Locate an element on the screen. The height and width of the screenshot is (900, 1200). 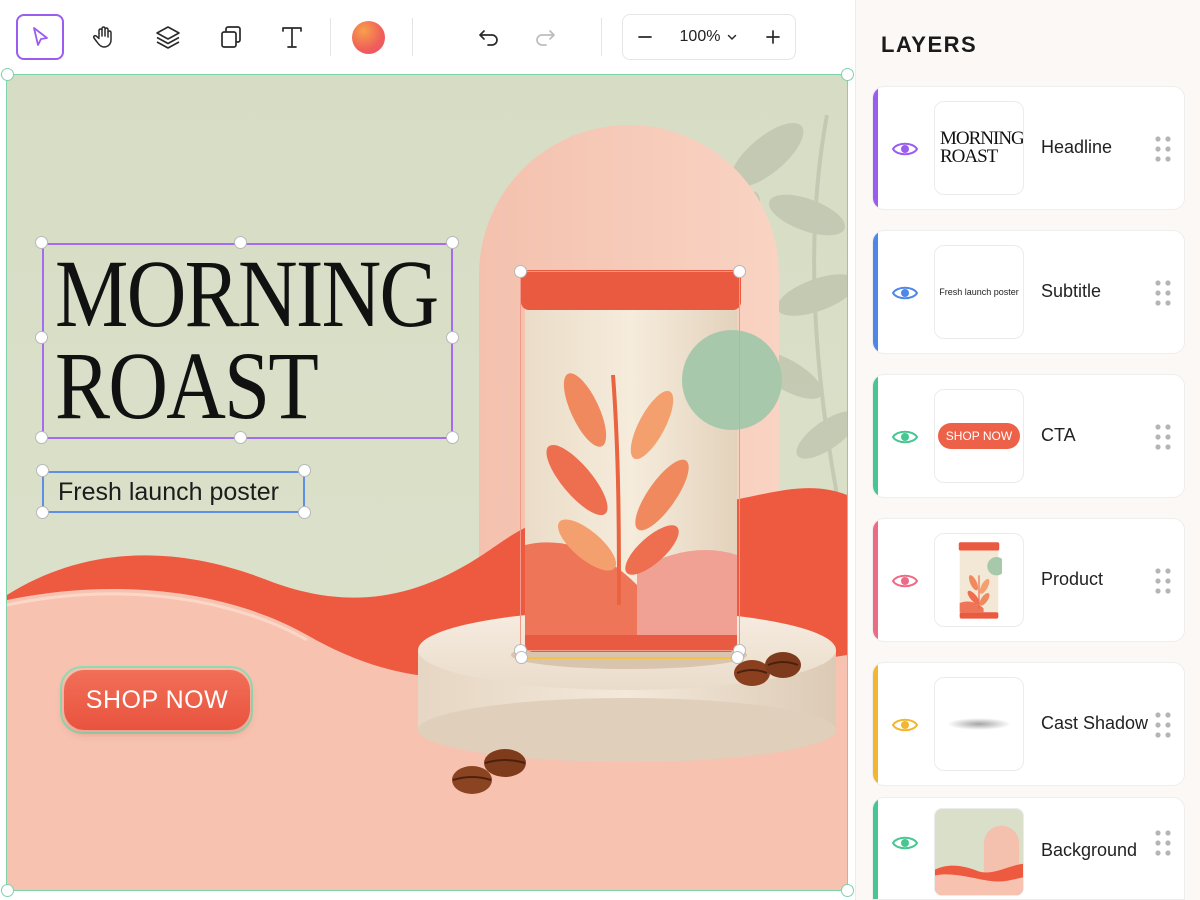
copy-frame-icon is located at coordinates (231, 37).